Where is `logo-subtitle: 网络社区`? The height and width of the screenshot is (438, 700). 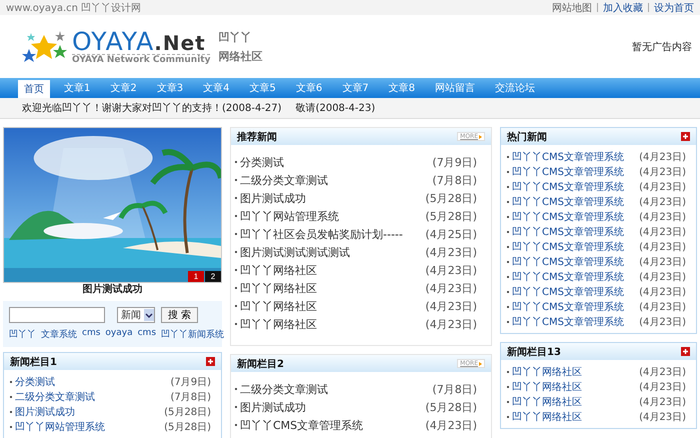
logo-subtitle: 网络社区 is located at coordinates (240, 56).